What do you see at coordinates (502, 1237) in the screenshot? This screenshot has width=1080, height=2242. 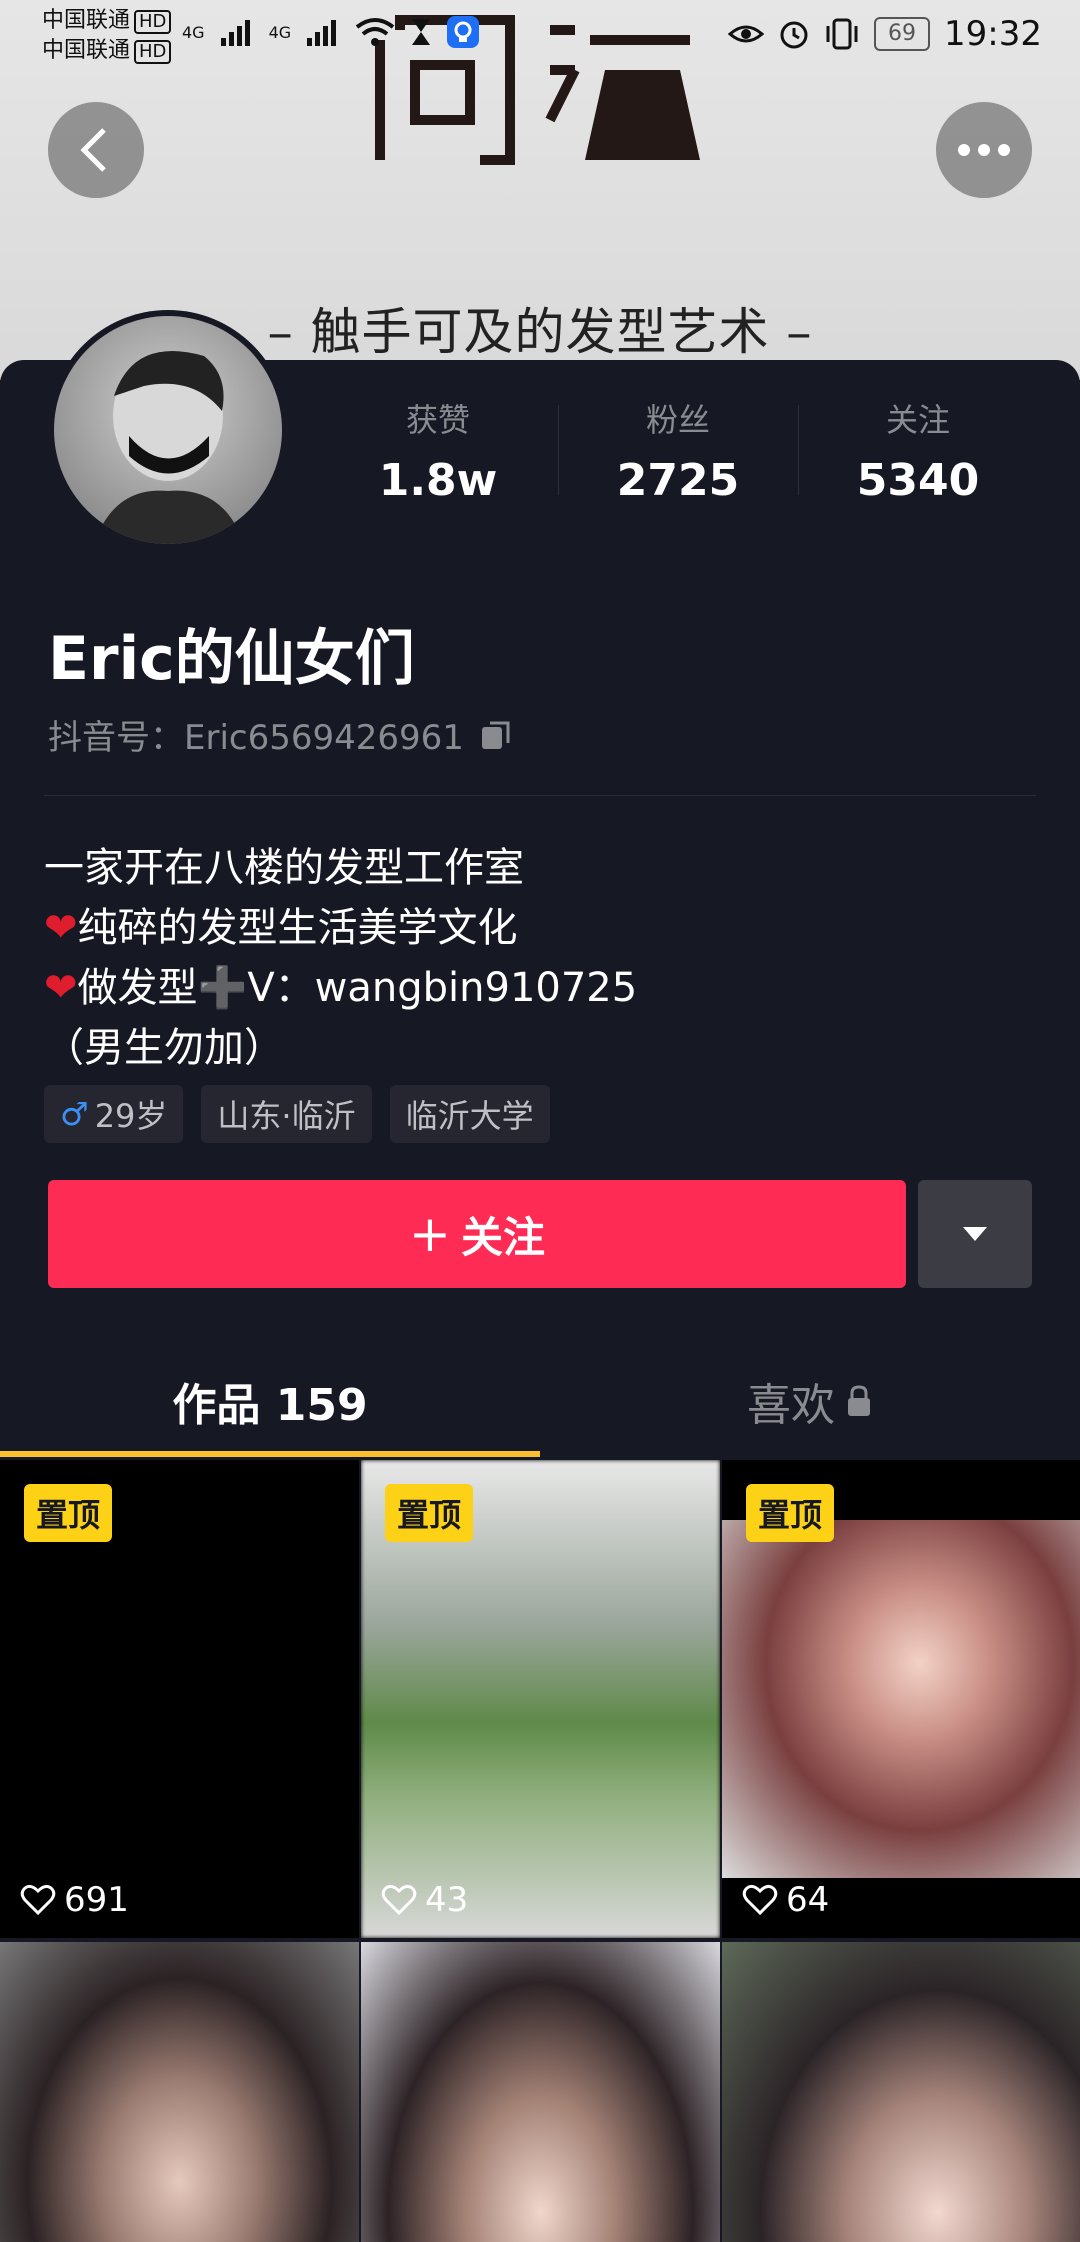 I see `follow-label: 关注` at bounding box center [502, 1237].